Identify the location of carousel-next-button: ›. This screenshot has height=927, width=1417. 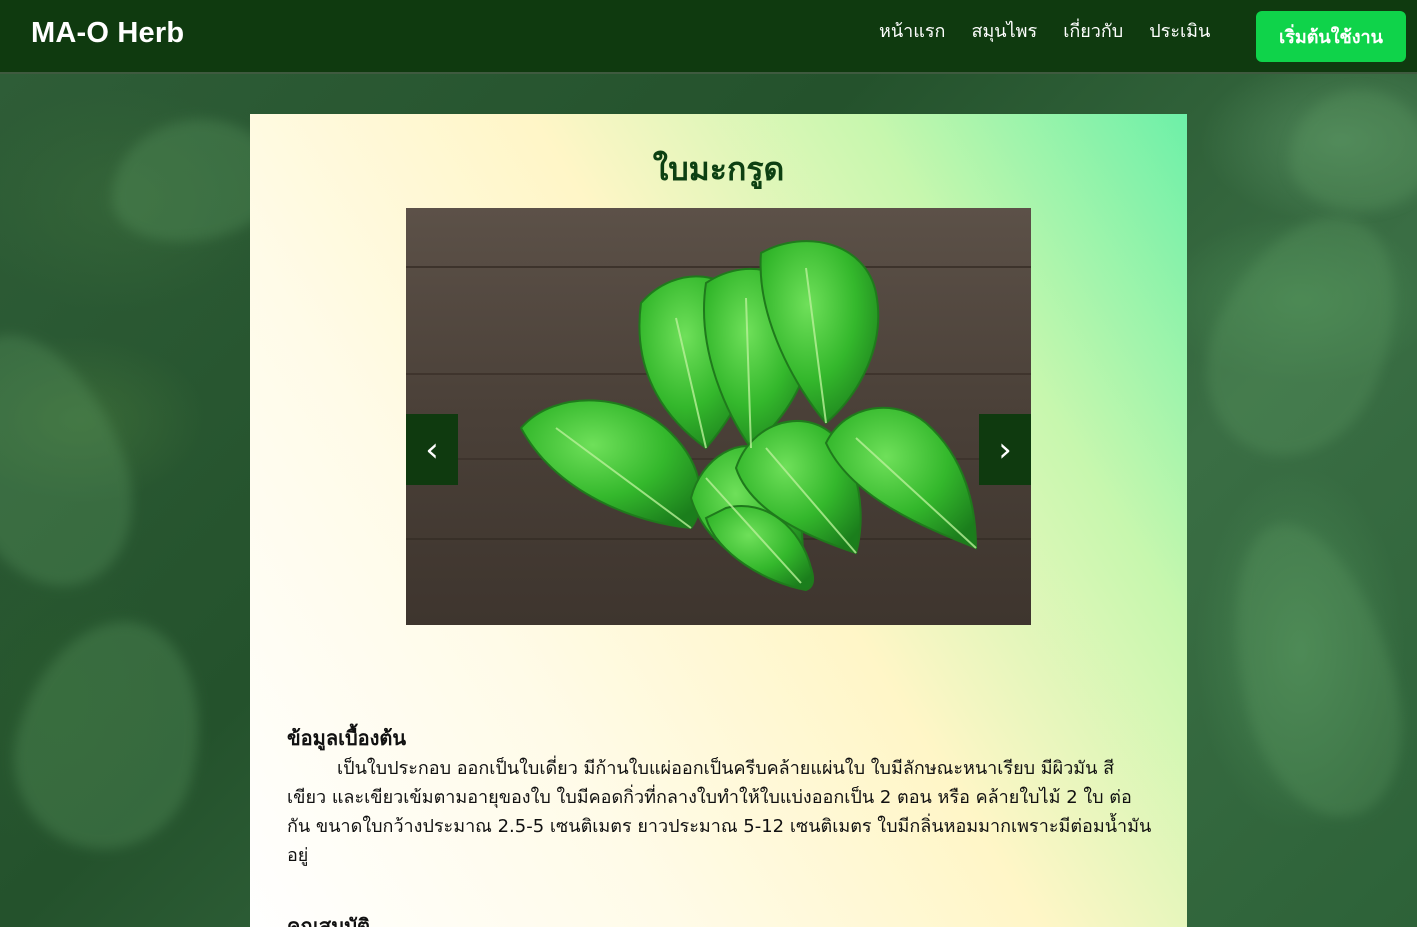
(1005, 449).